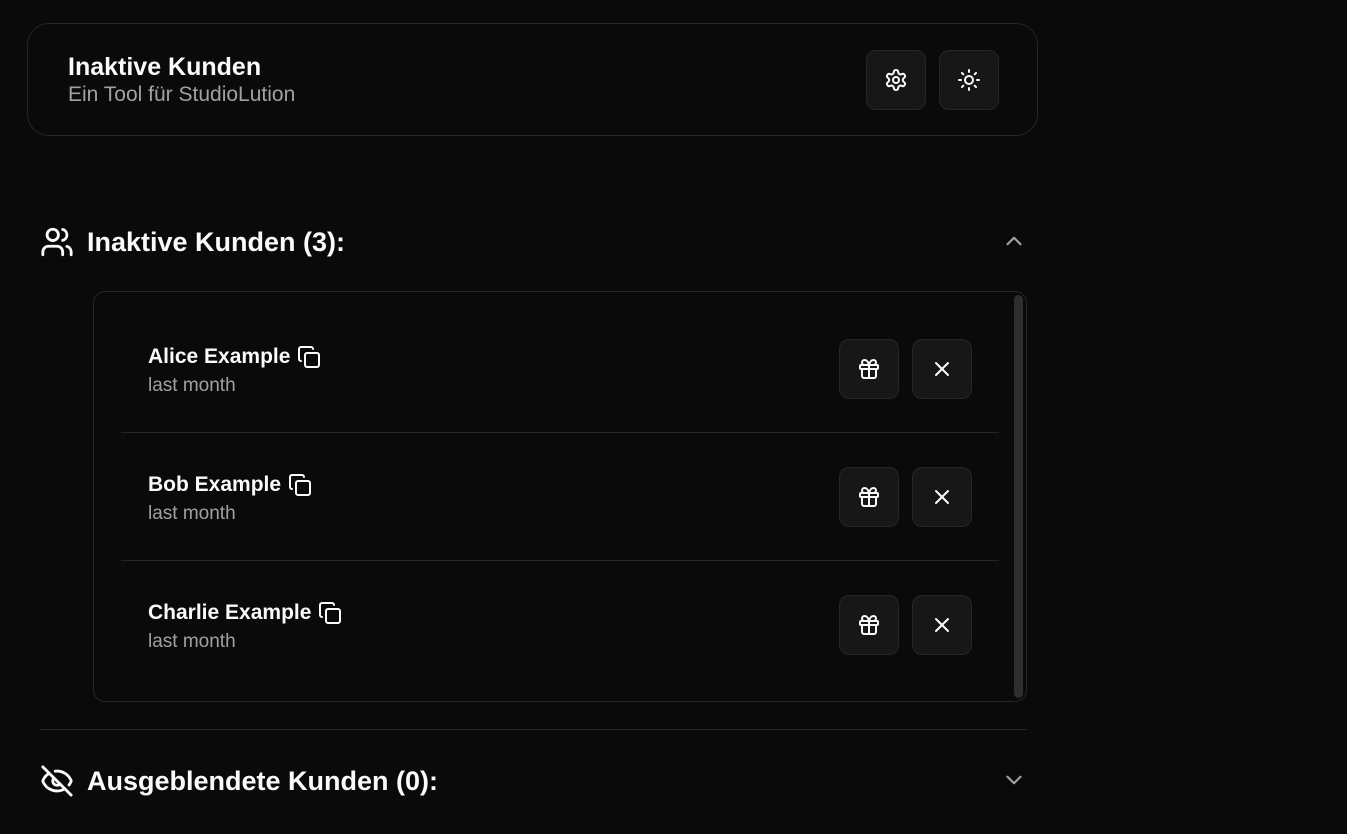  I want to click on customer-name: Bob Example, so click(215, 484).